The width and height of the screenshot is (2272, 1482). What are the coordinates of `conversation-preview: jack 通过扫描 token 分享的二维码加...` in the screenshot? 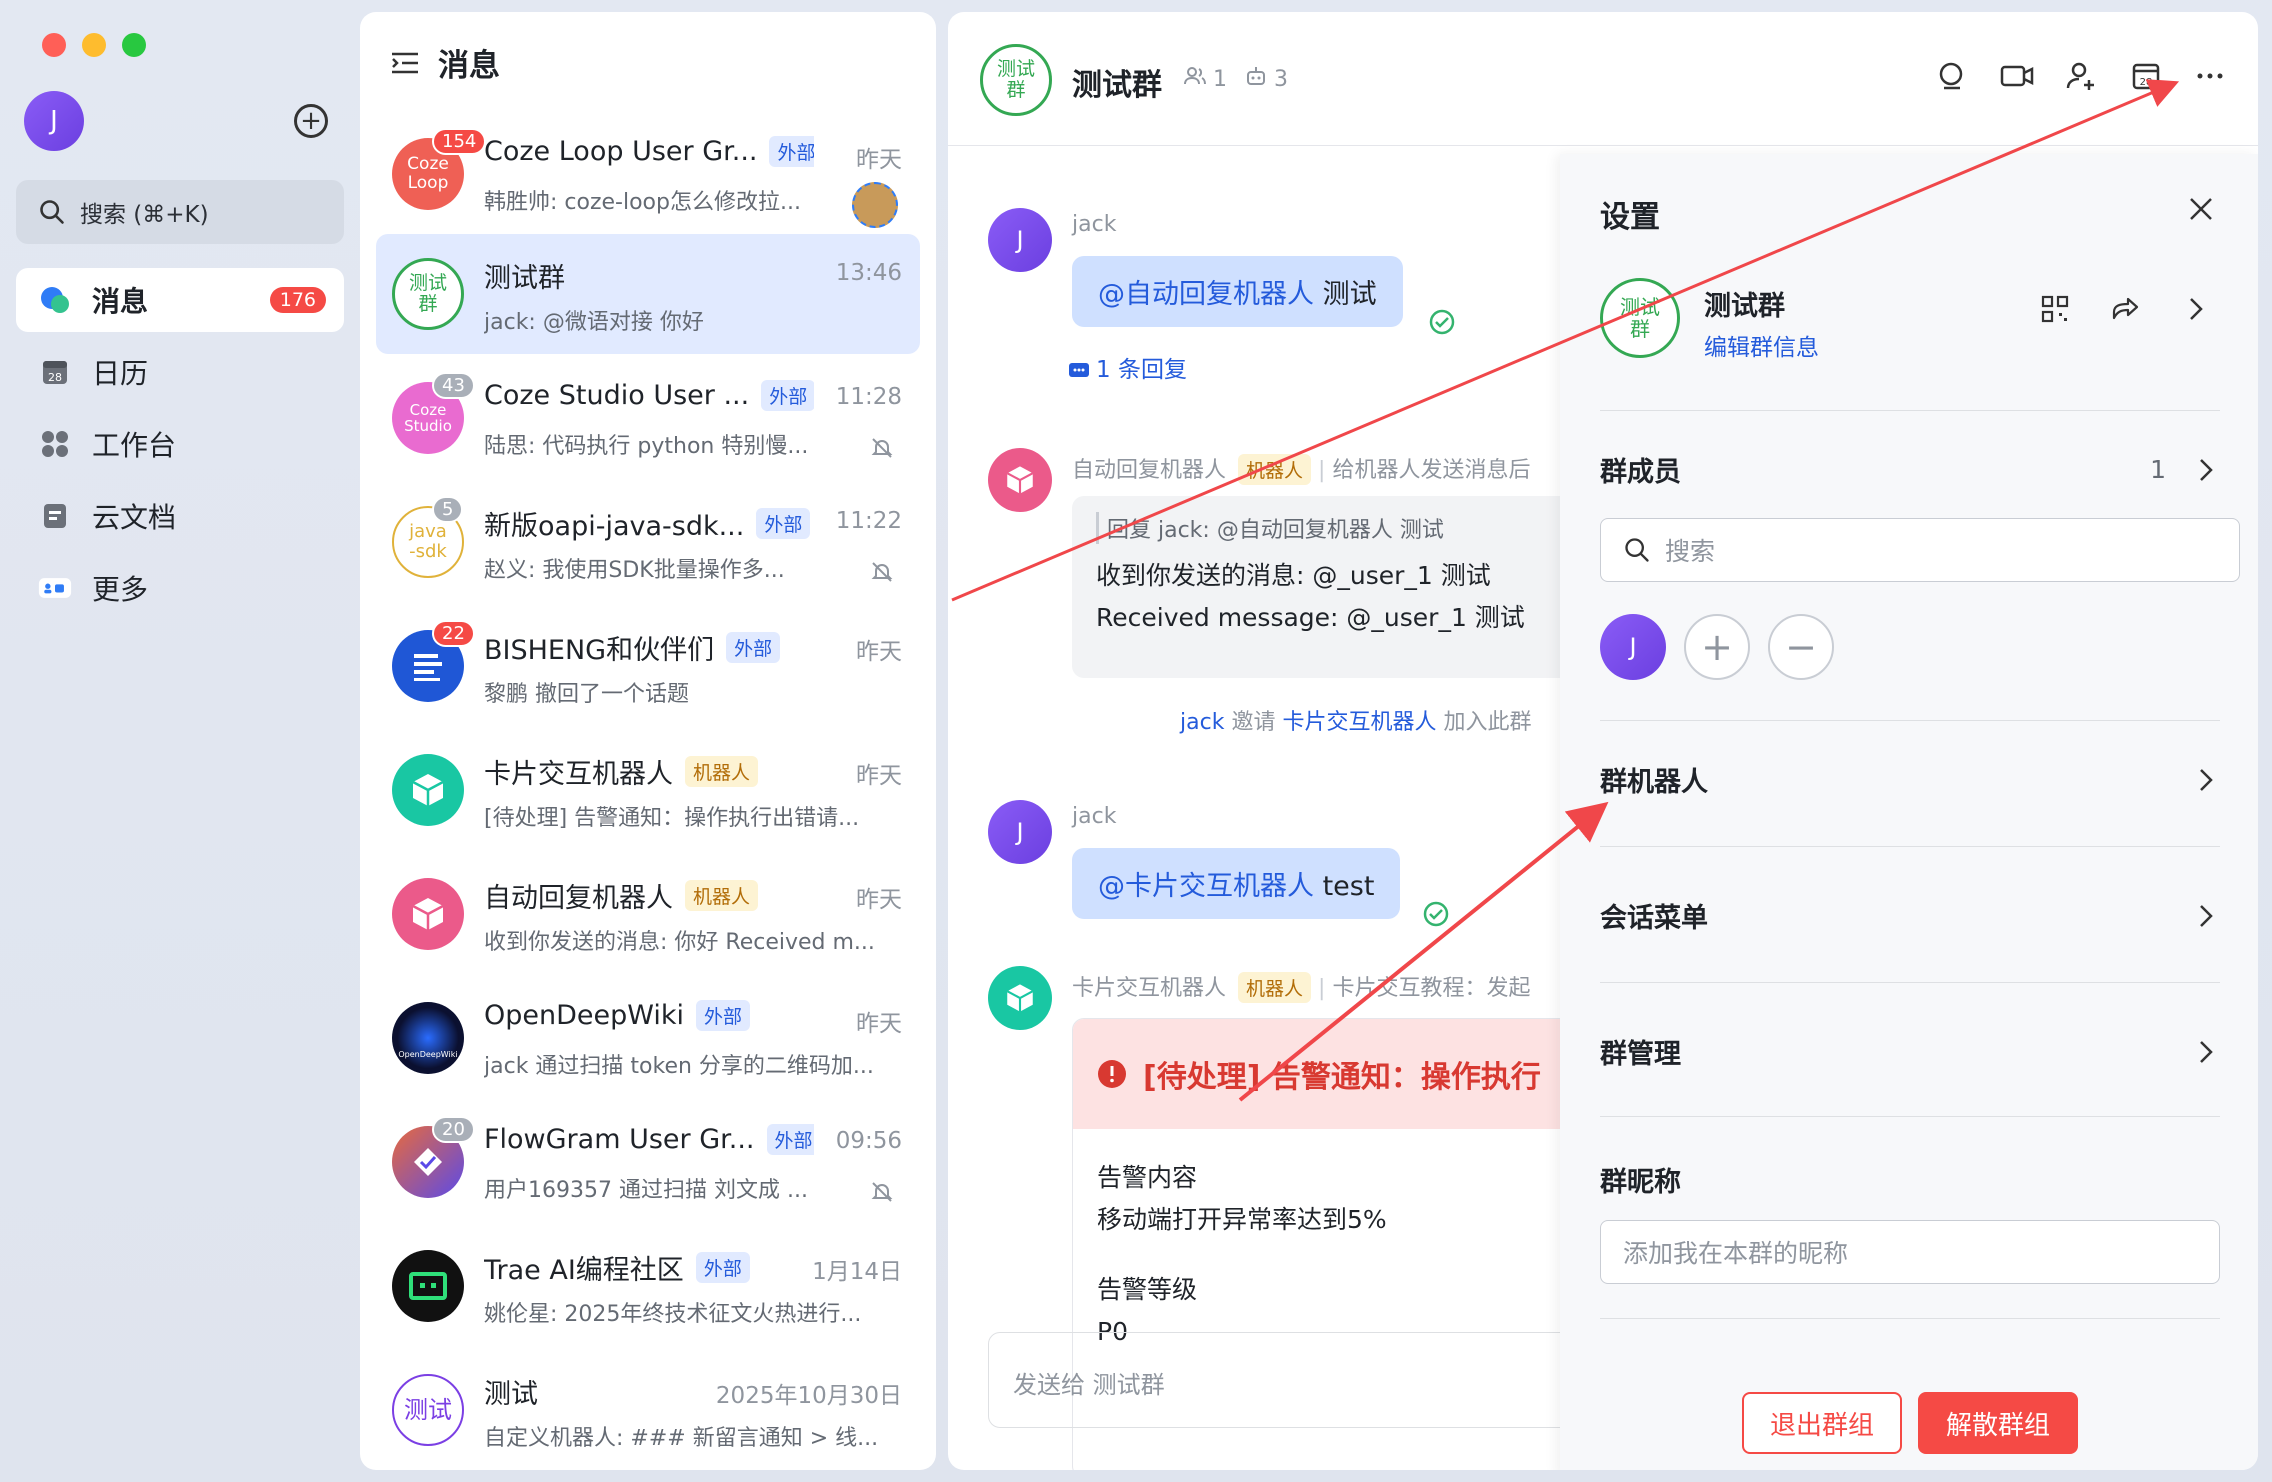 It's located at (679, 1066).